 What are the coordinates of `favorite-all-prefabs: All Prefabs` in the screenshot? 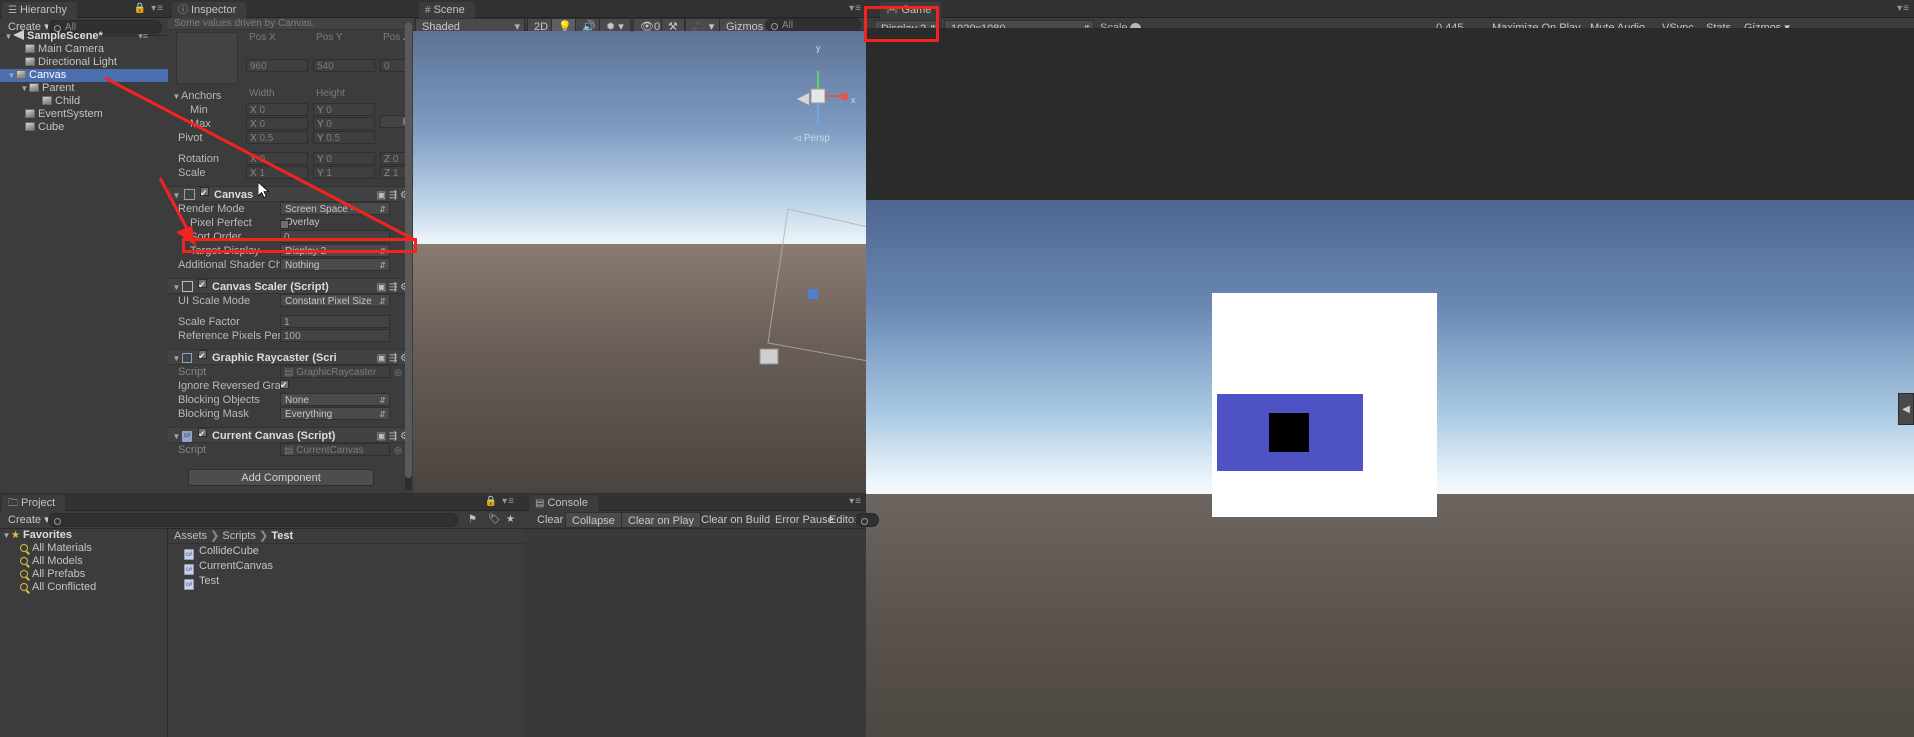 It's located at (83, 574).